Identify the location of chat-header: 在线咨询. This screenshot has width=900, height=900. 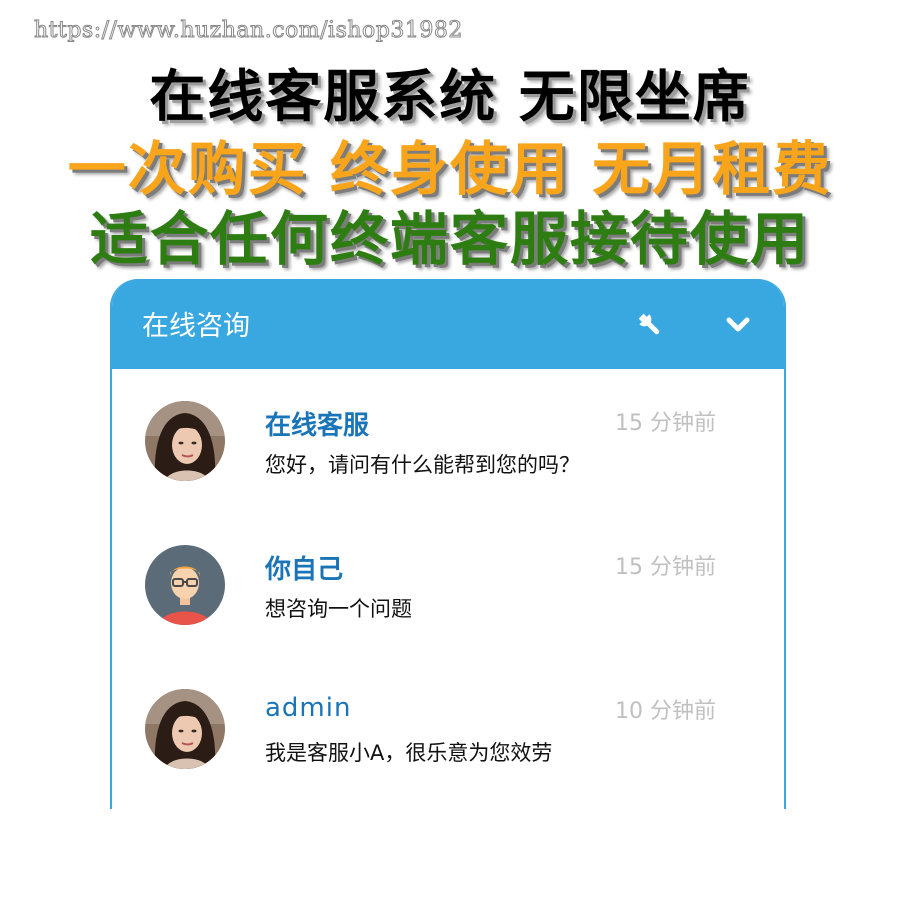
(448, 324).